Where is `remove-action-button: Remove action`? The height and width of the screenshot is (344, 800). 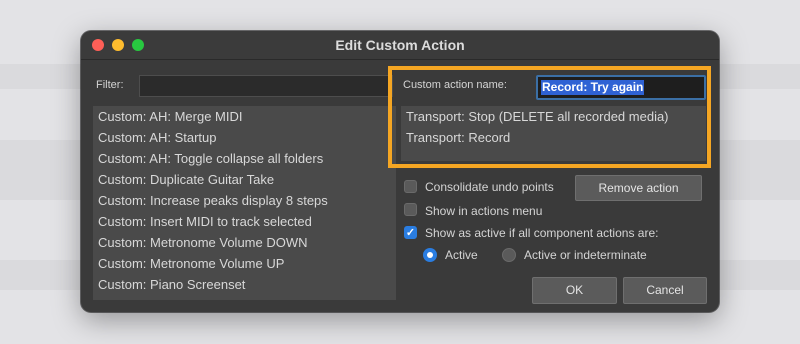 remove-action-button: Remove action is located at coordinates (638, 188).